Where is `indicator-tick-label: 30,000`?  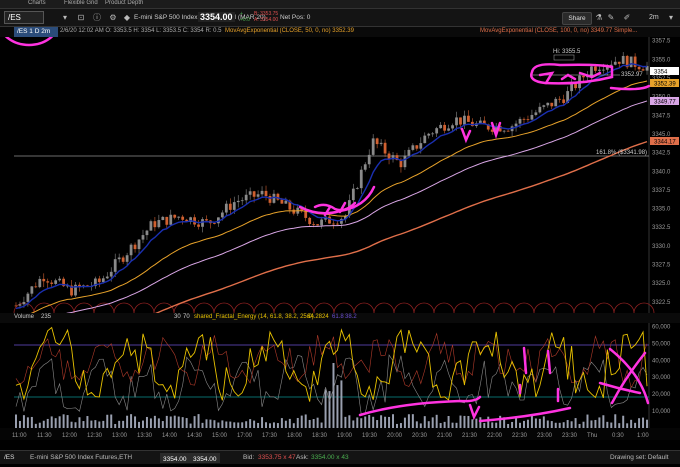 indicator-tick-label: 30,000 is located at coordinates (661, 378).